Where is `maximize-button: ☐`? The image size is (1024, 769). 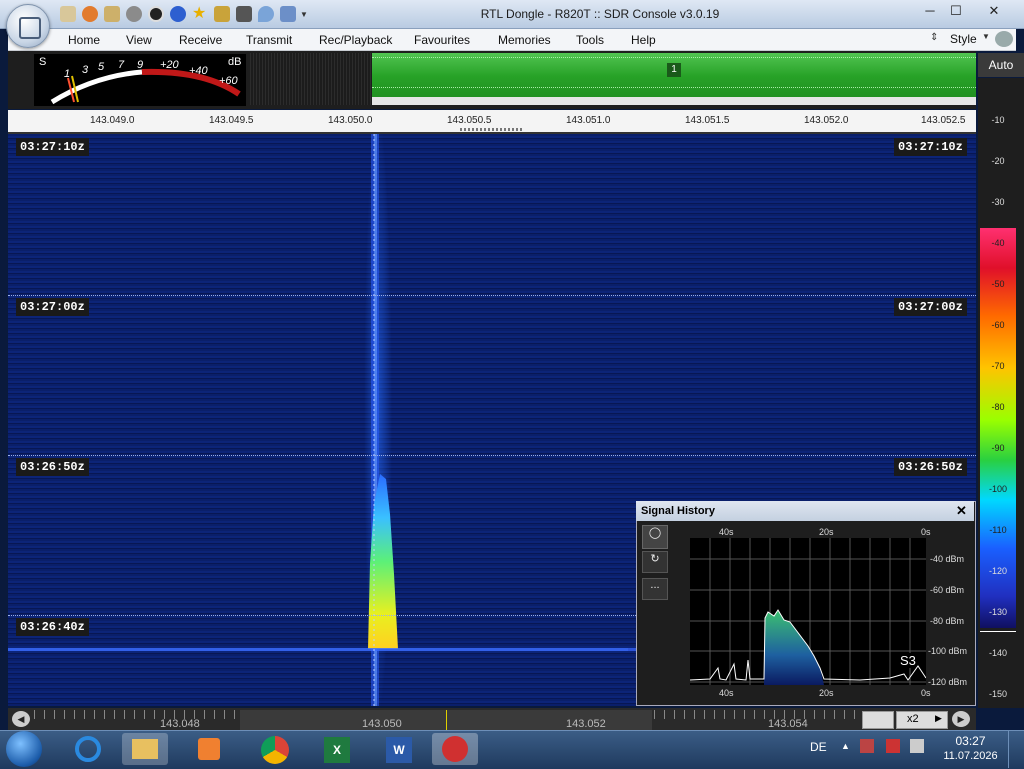 maximize-button: ☐ is located at coordinates (956, 11).